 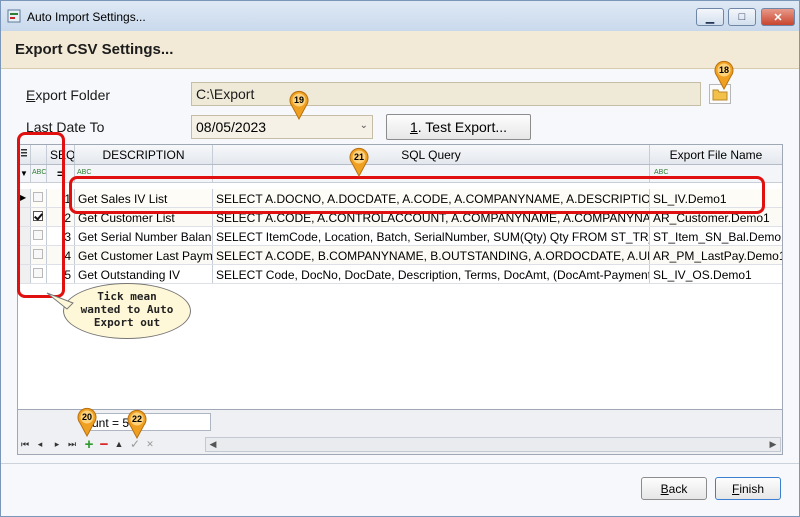 I want to click on horizontal-scrollbar: ◀ ▶, so click(x=493, y=444).